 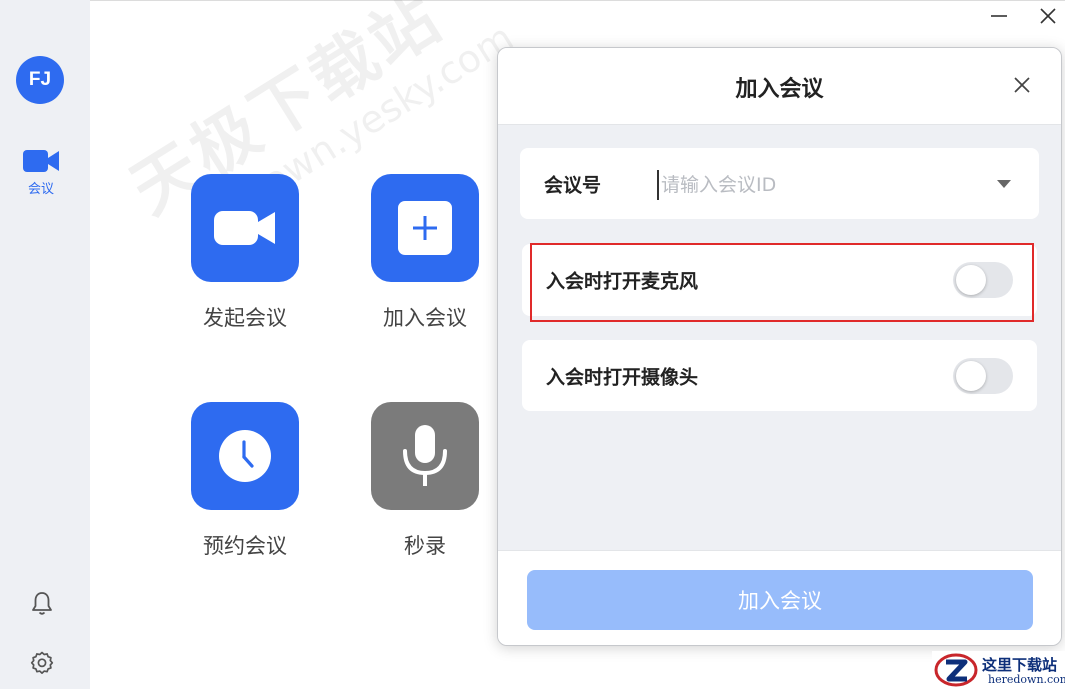 I want to click on camera-toggle-row: 入会时打开摄像头, so click(x=779, y=375).